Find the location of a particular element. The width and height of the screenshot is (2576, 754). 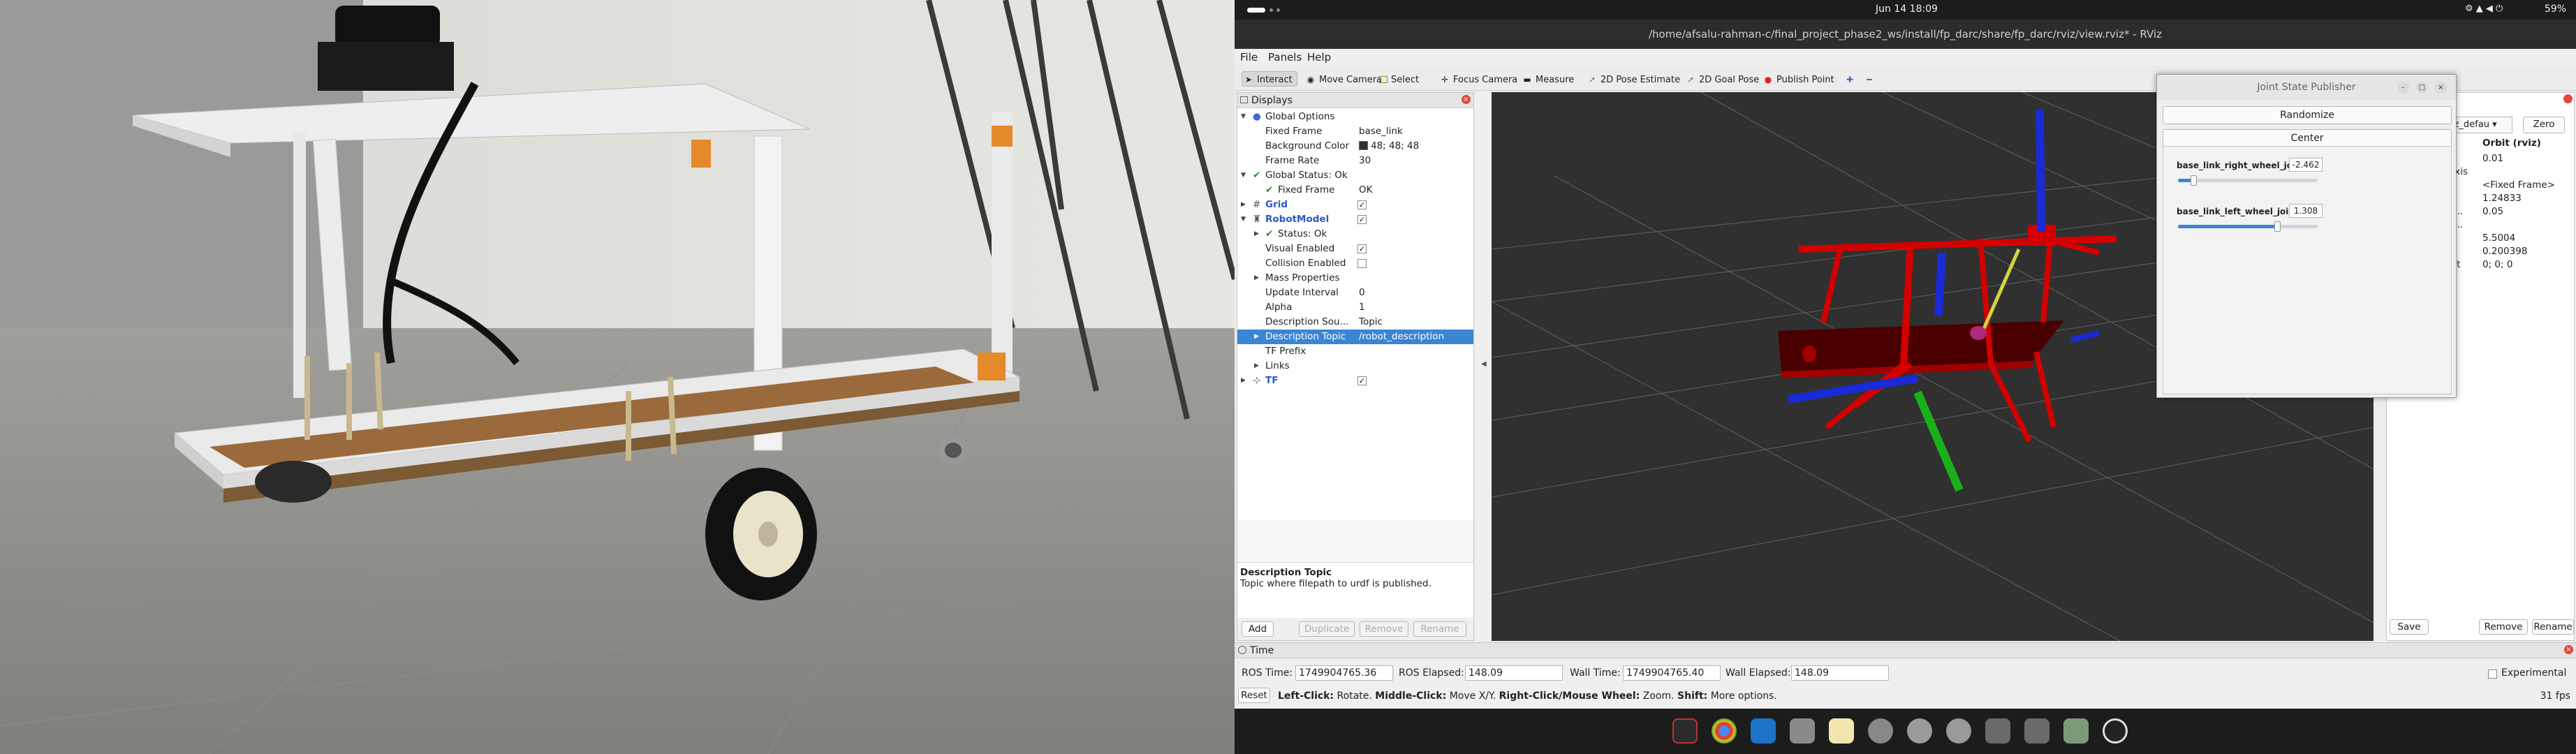

add-button: Add is located at coordinates (1258, 629).